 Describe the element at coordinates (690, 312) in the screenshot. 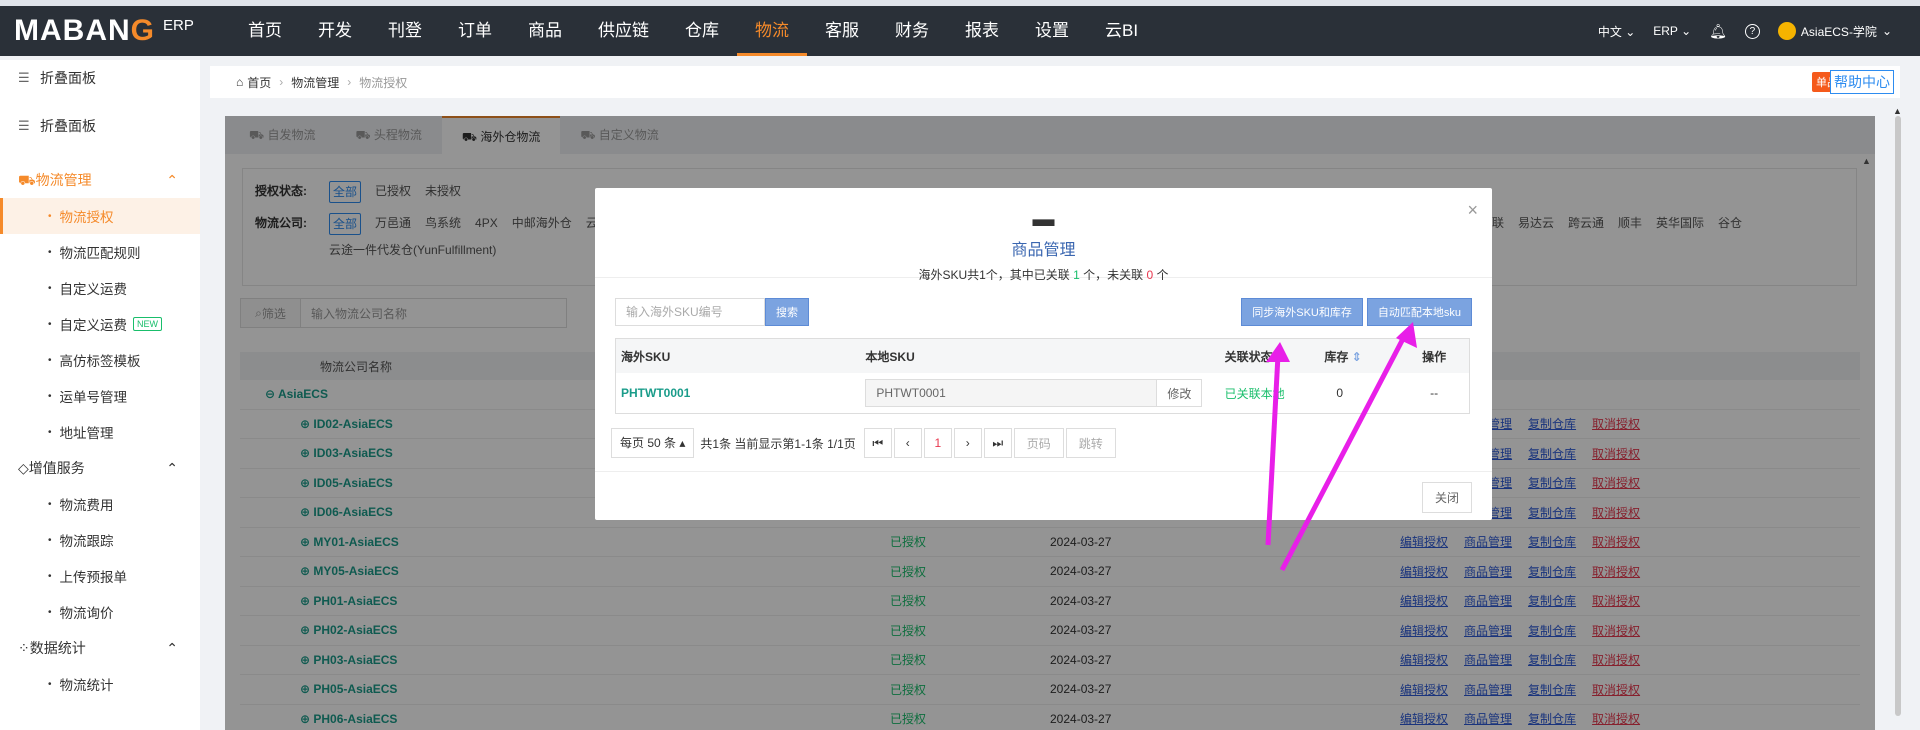

I see `sku-search-input: 输入海外SKU编号` at that location.